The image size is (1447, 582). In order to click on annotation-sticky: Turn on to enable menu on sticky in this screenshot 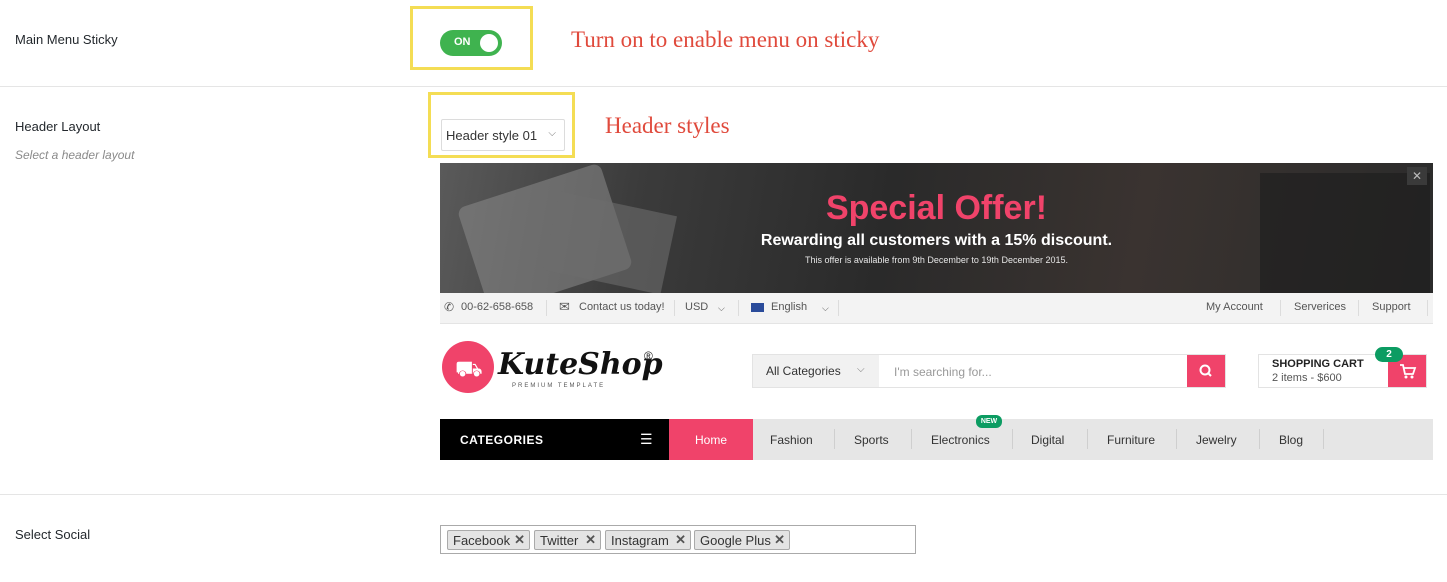, I will do `click(725, 39)`.